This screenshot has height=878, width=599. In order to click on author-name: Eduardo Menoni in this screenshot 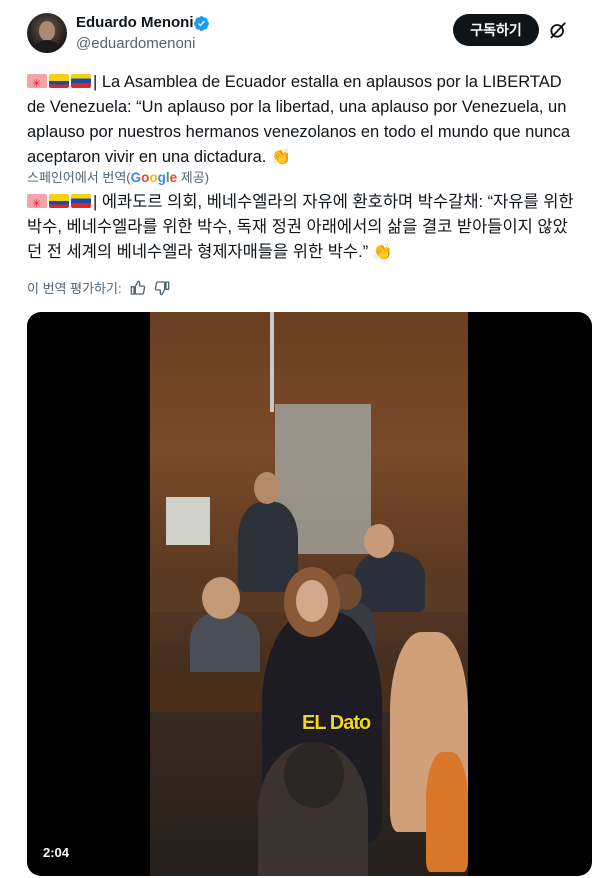, I will do `click(135, 22)`.